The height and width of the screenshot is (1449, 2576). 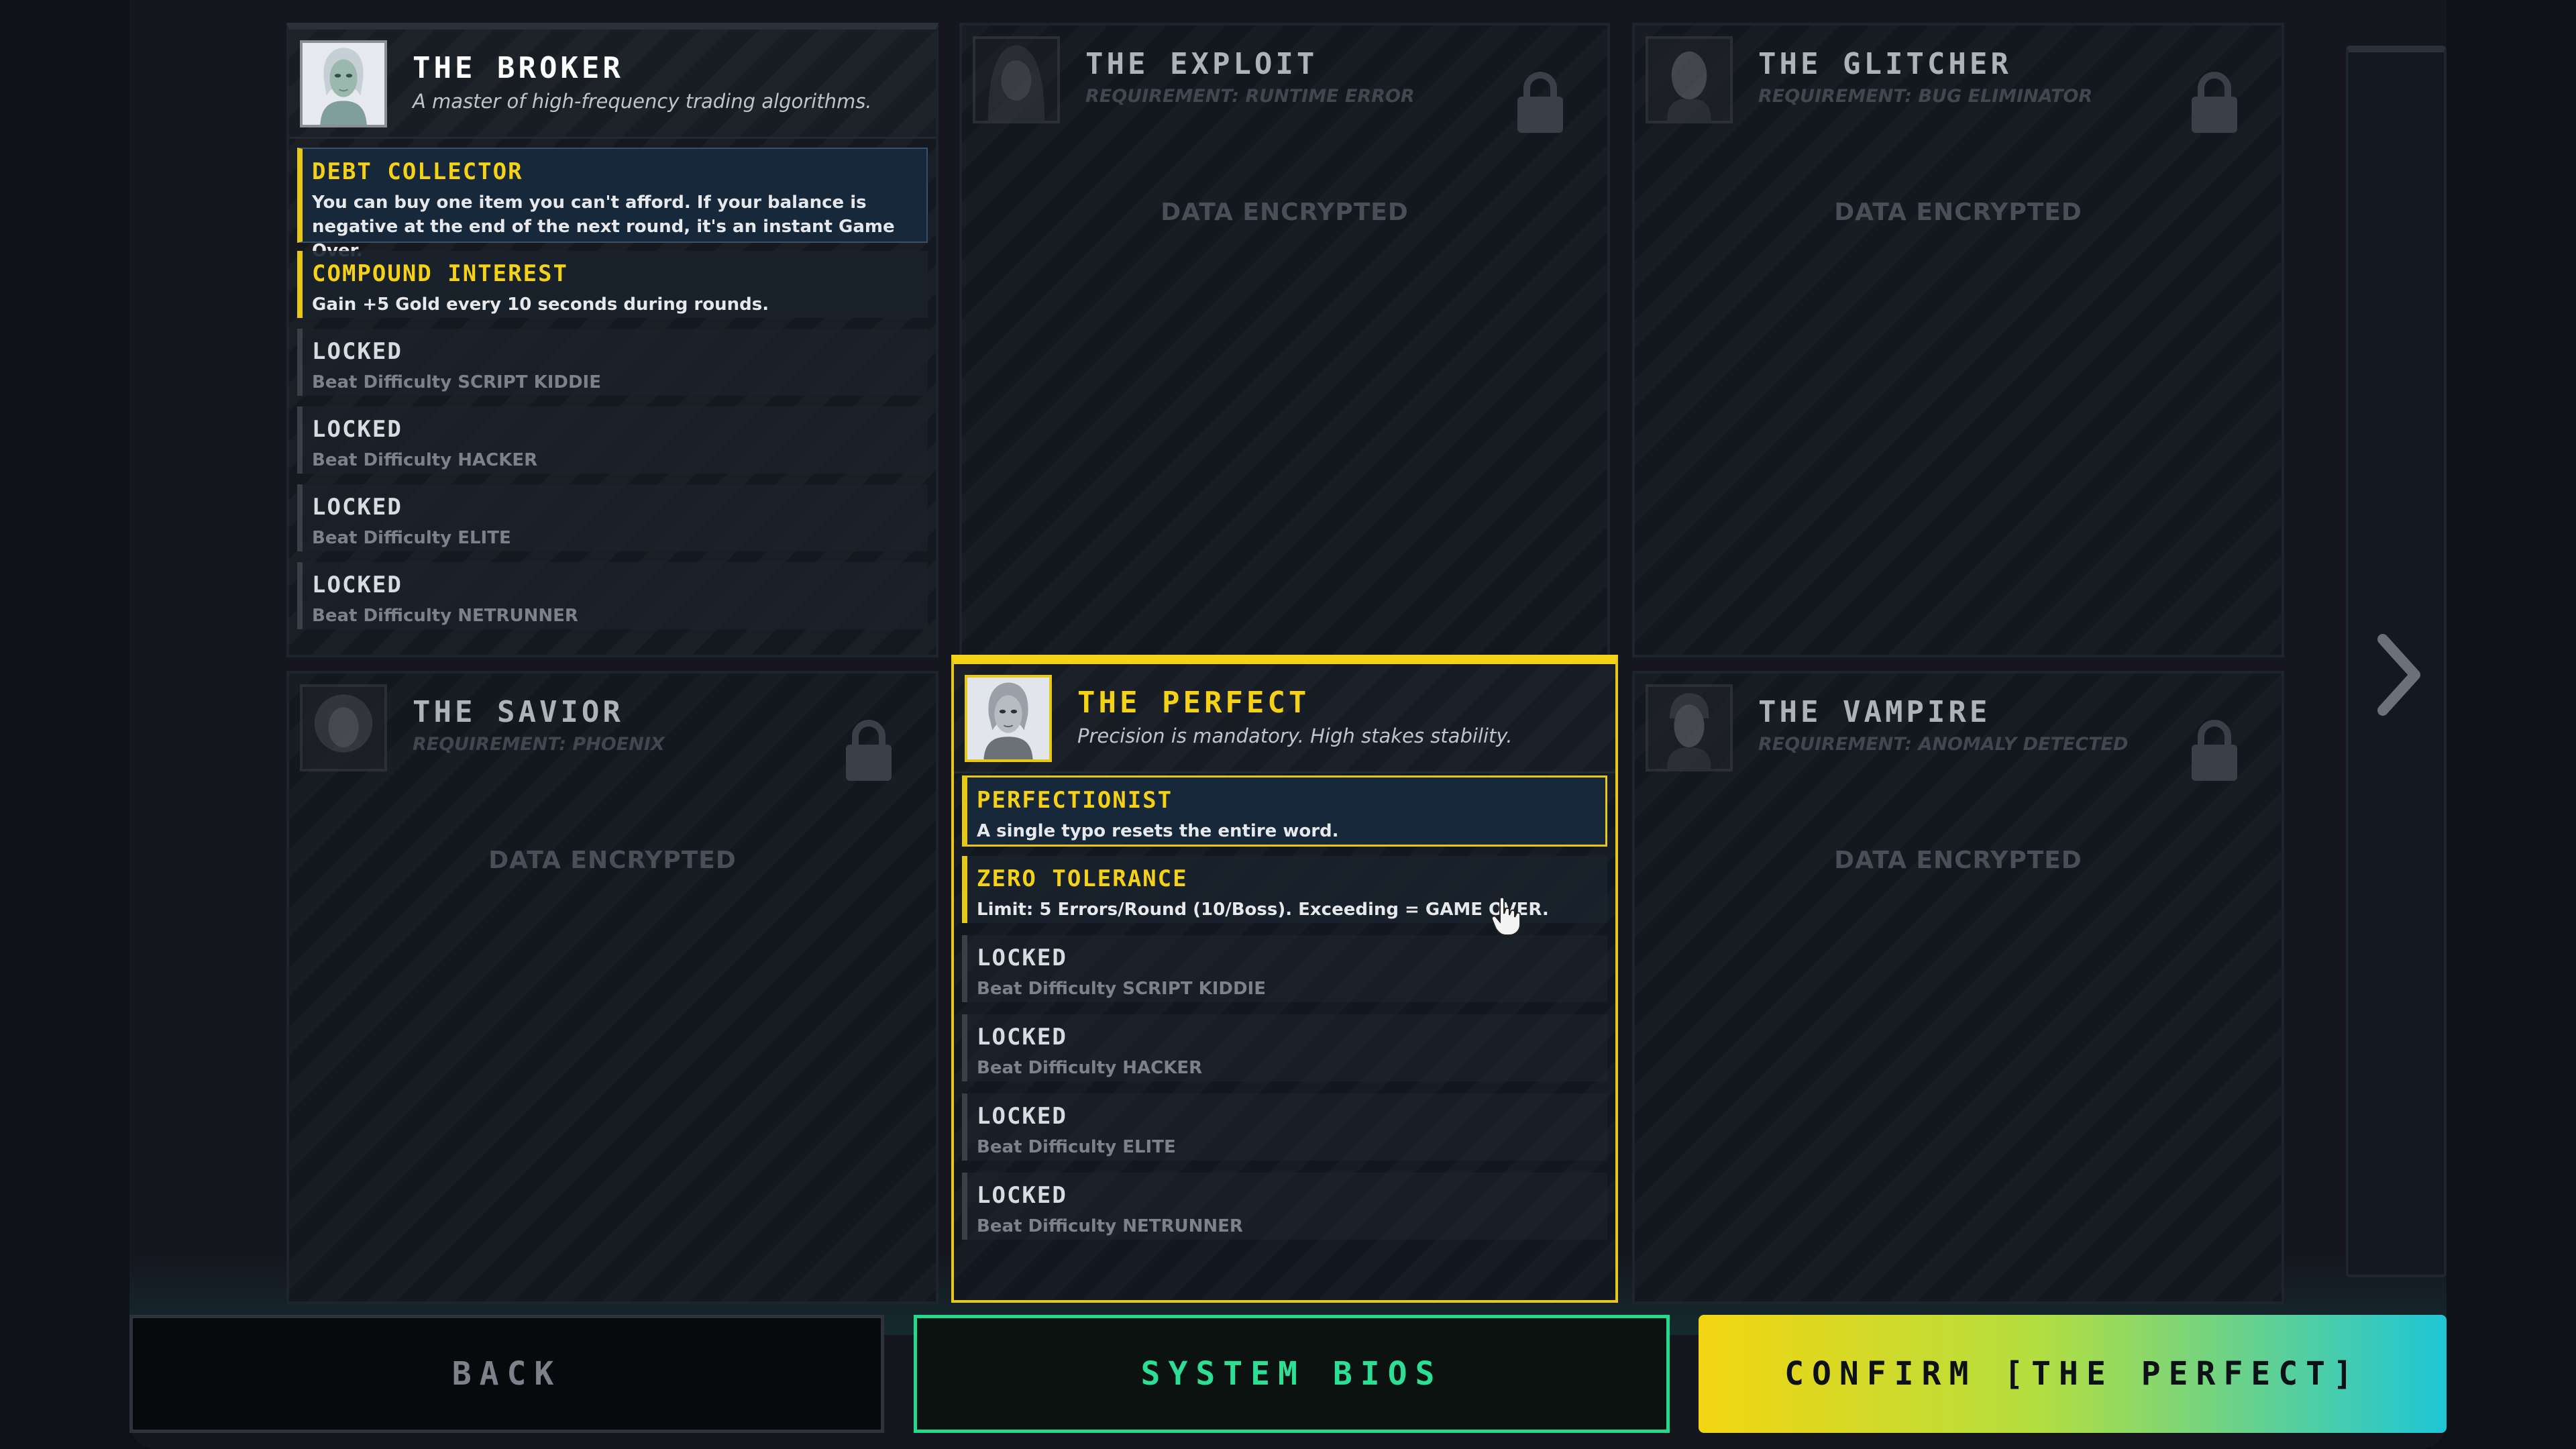 I want to click on pale-man-portrait-icon, so click(x=1689, y=727).